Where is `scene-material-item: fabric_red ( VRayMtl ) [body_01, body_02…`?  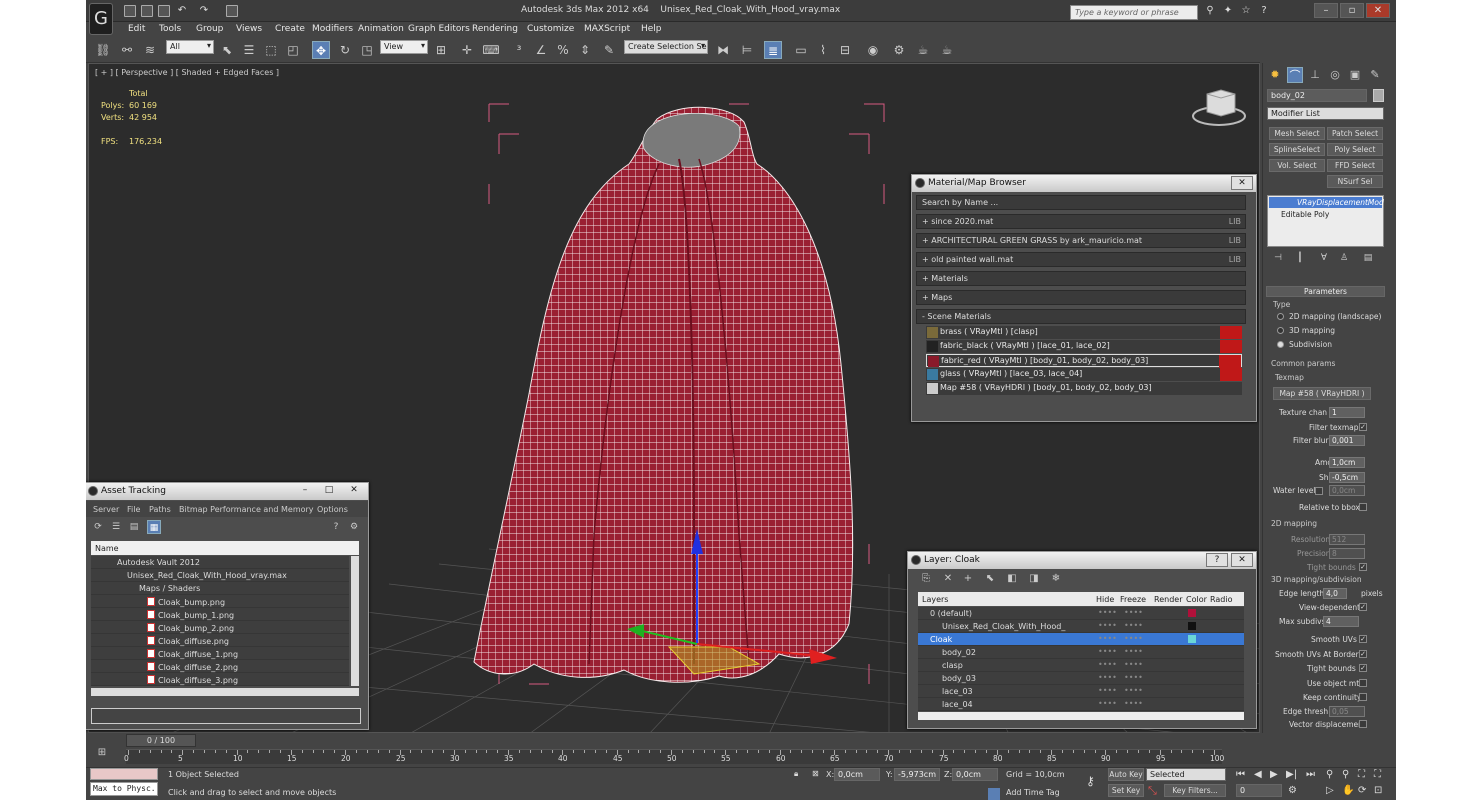 scene-material-item: fabric_red ( VRayMtl ) [body_01, body_02… is located at coordinates (1084, 361).